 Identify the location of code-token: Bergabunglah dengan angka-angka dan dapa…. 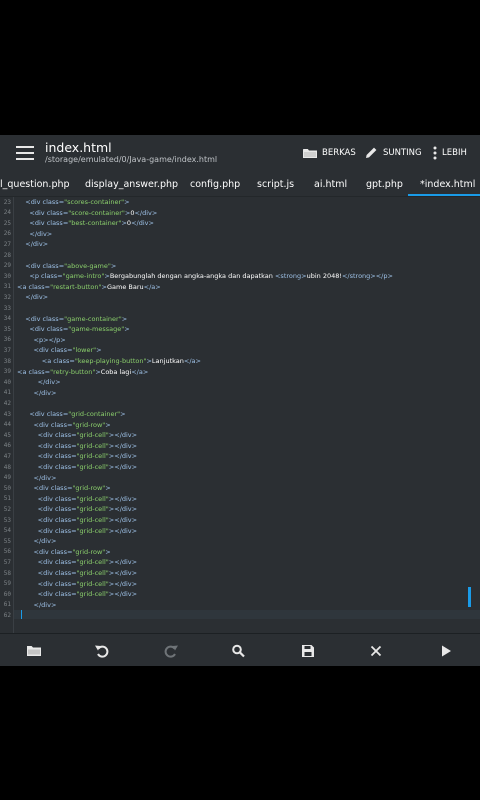
(192, 276).